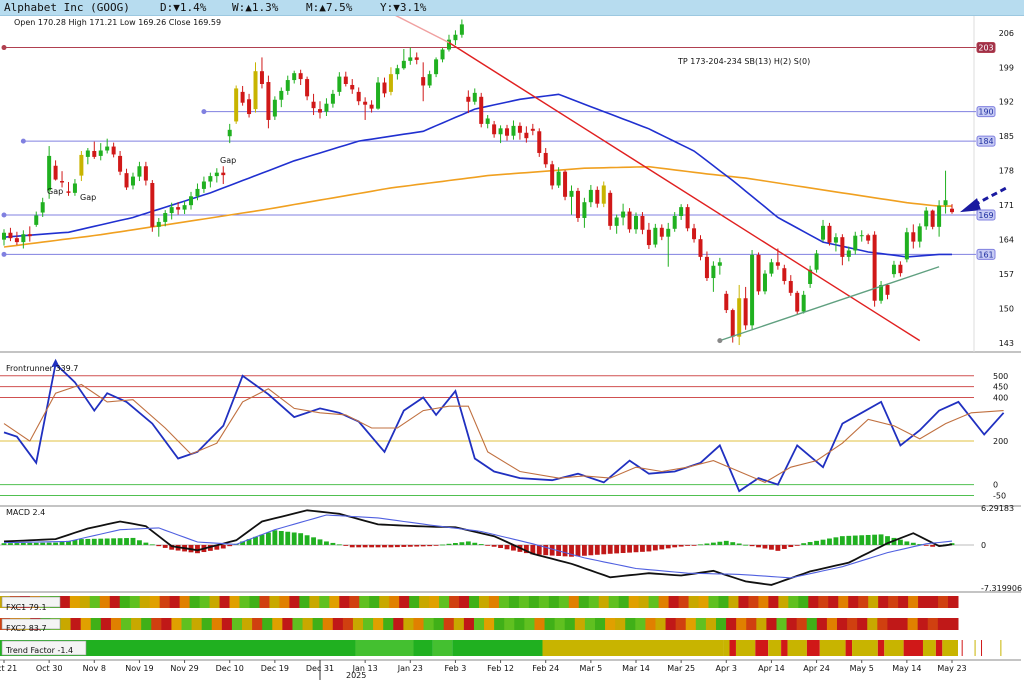 The height and width of the screenshot is (689, 1024). What do you see at coordinates (720, 341) in the screenshot?
I see `trend-anchor` at bounding box center [720, 341].